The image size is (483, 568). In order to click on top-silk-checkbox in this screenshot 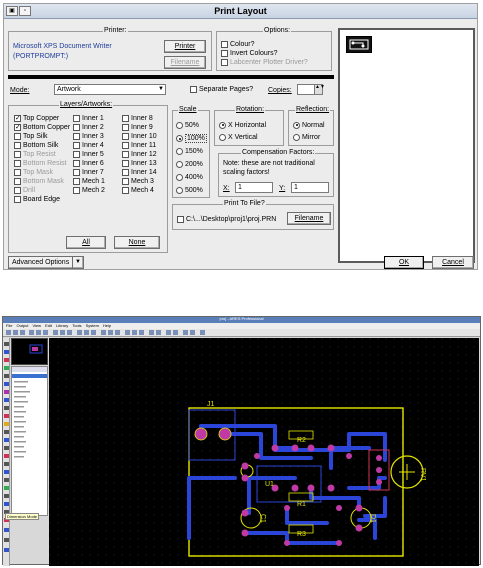, I will do `click(17, 136)`.